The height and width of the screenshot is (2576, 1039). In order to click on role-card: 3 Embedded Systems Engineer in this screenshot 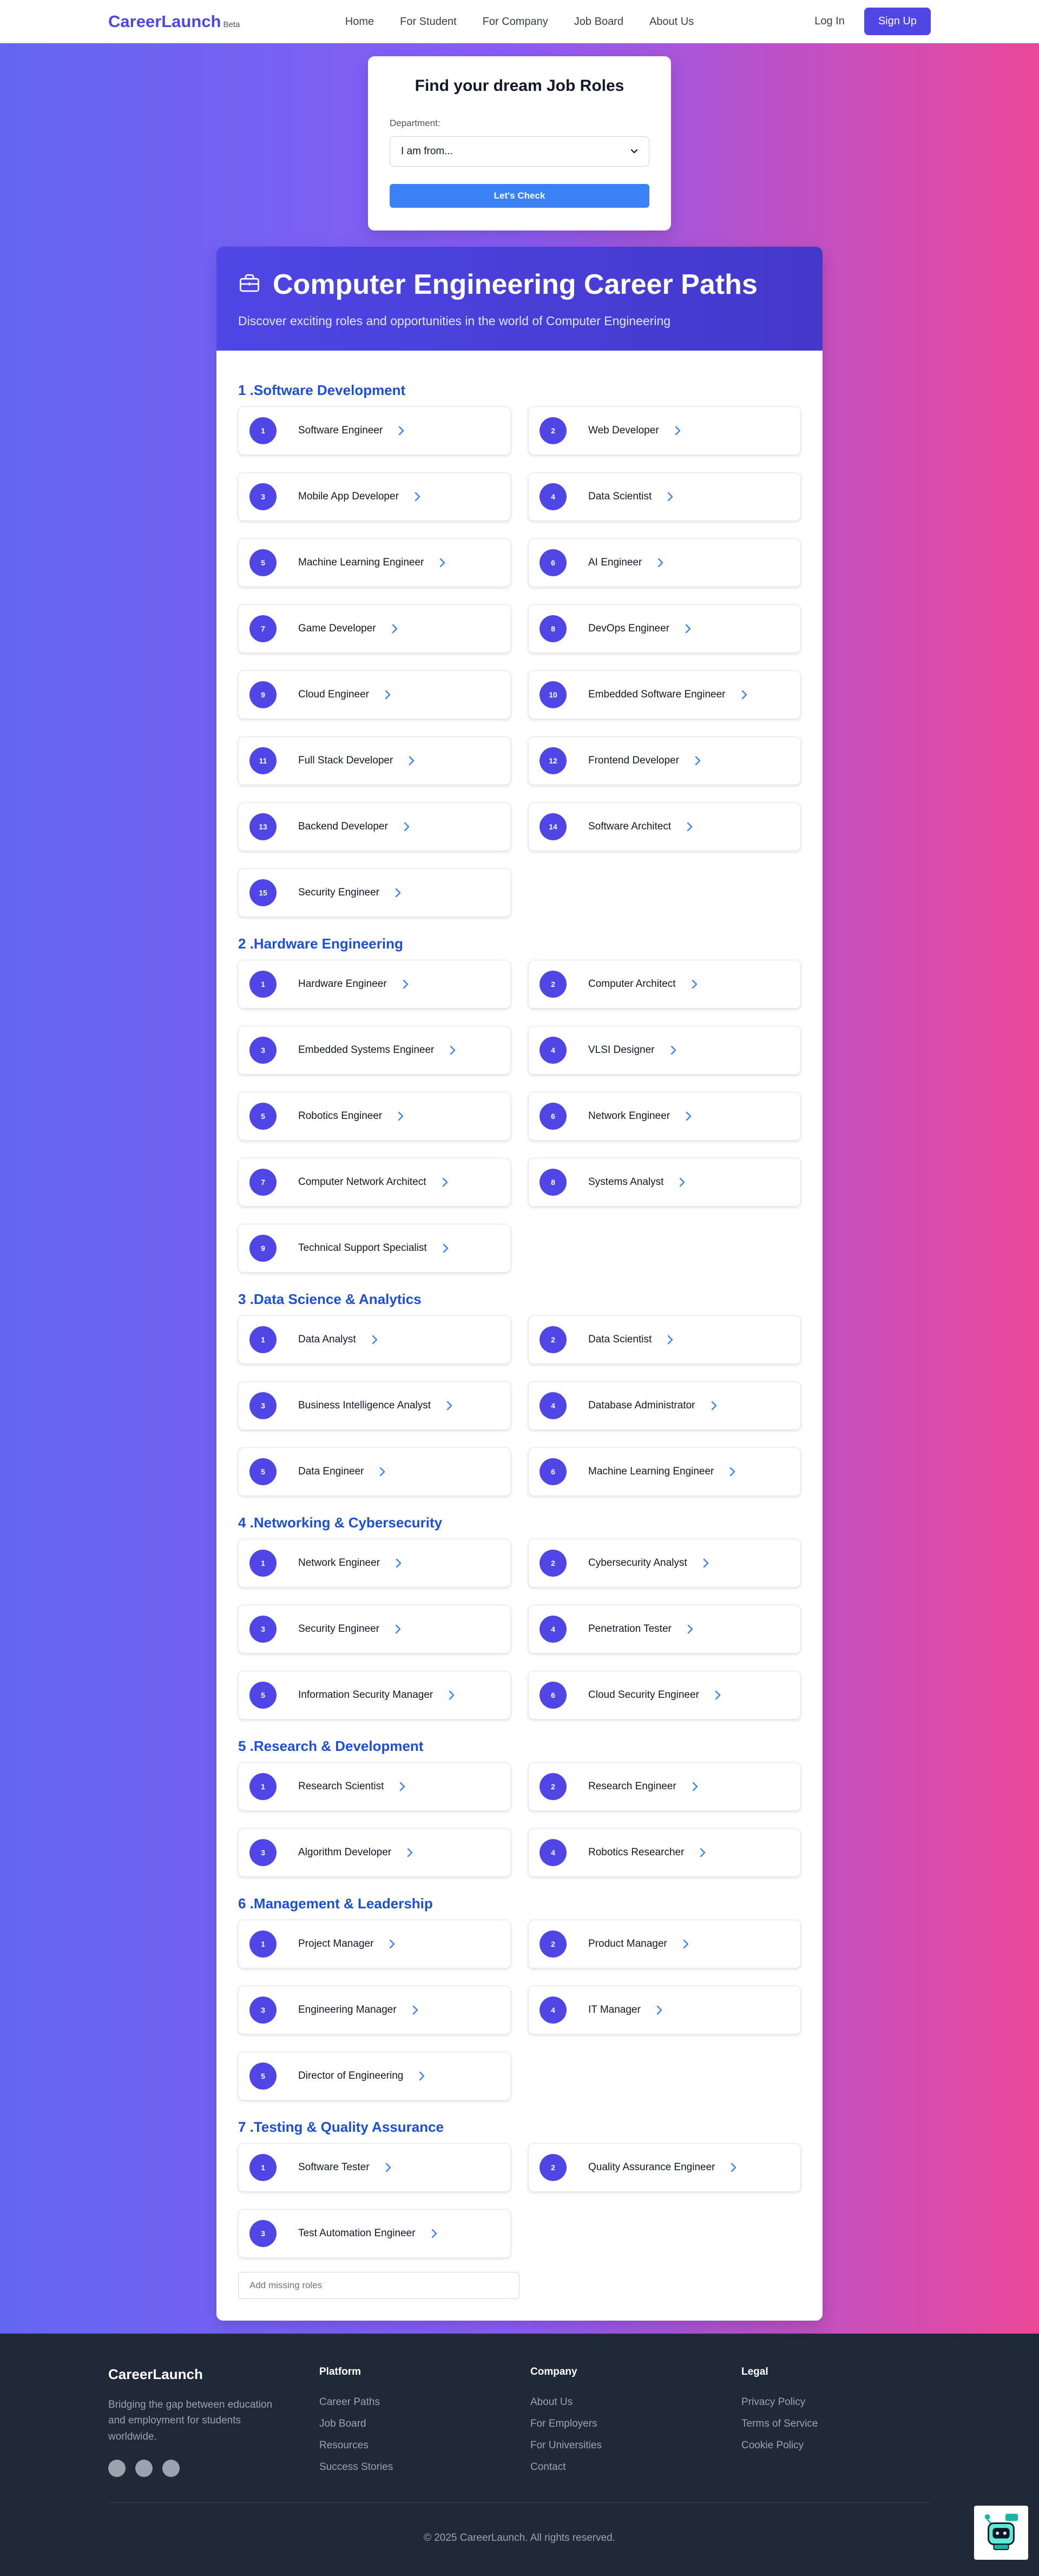, I will do `click(374, 1050)`.